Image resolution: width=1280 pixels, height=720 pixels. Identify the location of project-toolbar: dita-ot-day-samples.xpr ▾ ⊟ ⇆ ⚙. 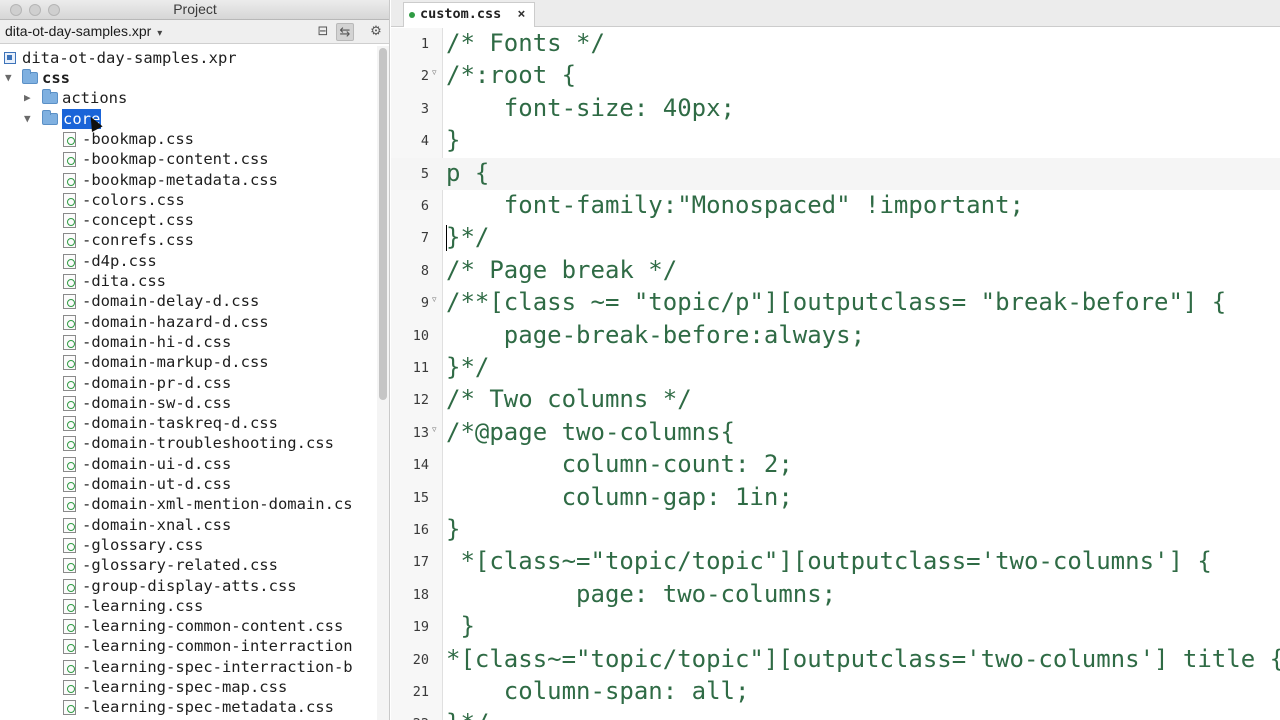
(194, 32).